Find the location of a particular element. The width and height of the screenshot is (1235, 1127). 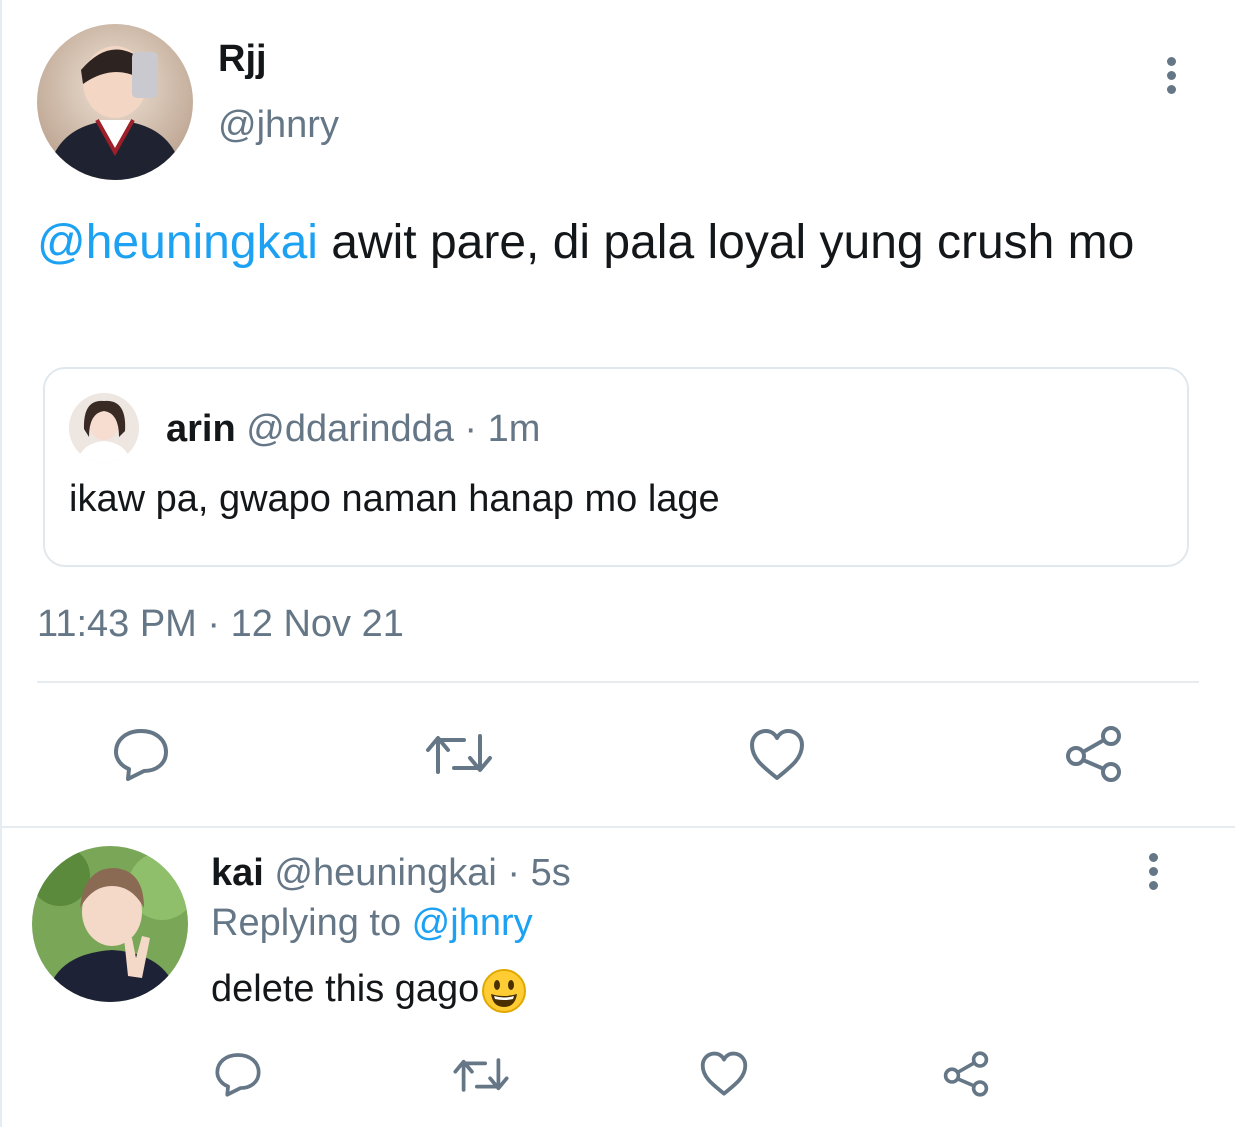

replying-to: Replying to @jhnry is located at coordinates (372, 923).